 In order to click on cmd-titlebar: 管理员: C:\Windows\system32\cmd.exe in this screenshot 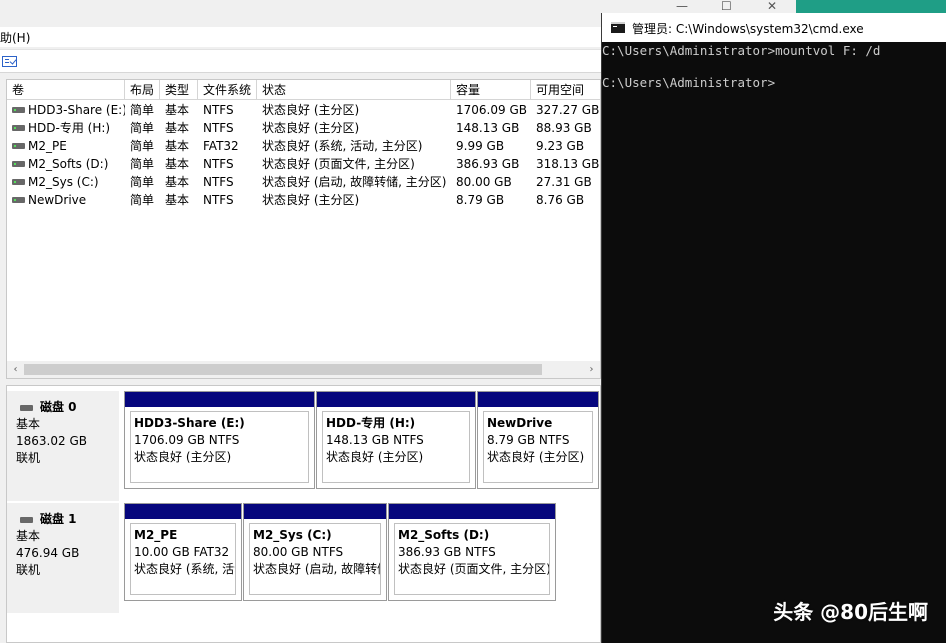, I will do `click(774, 27)`.